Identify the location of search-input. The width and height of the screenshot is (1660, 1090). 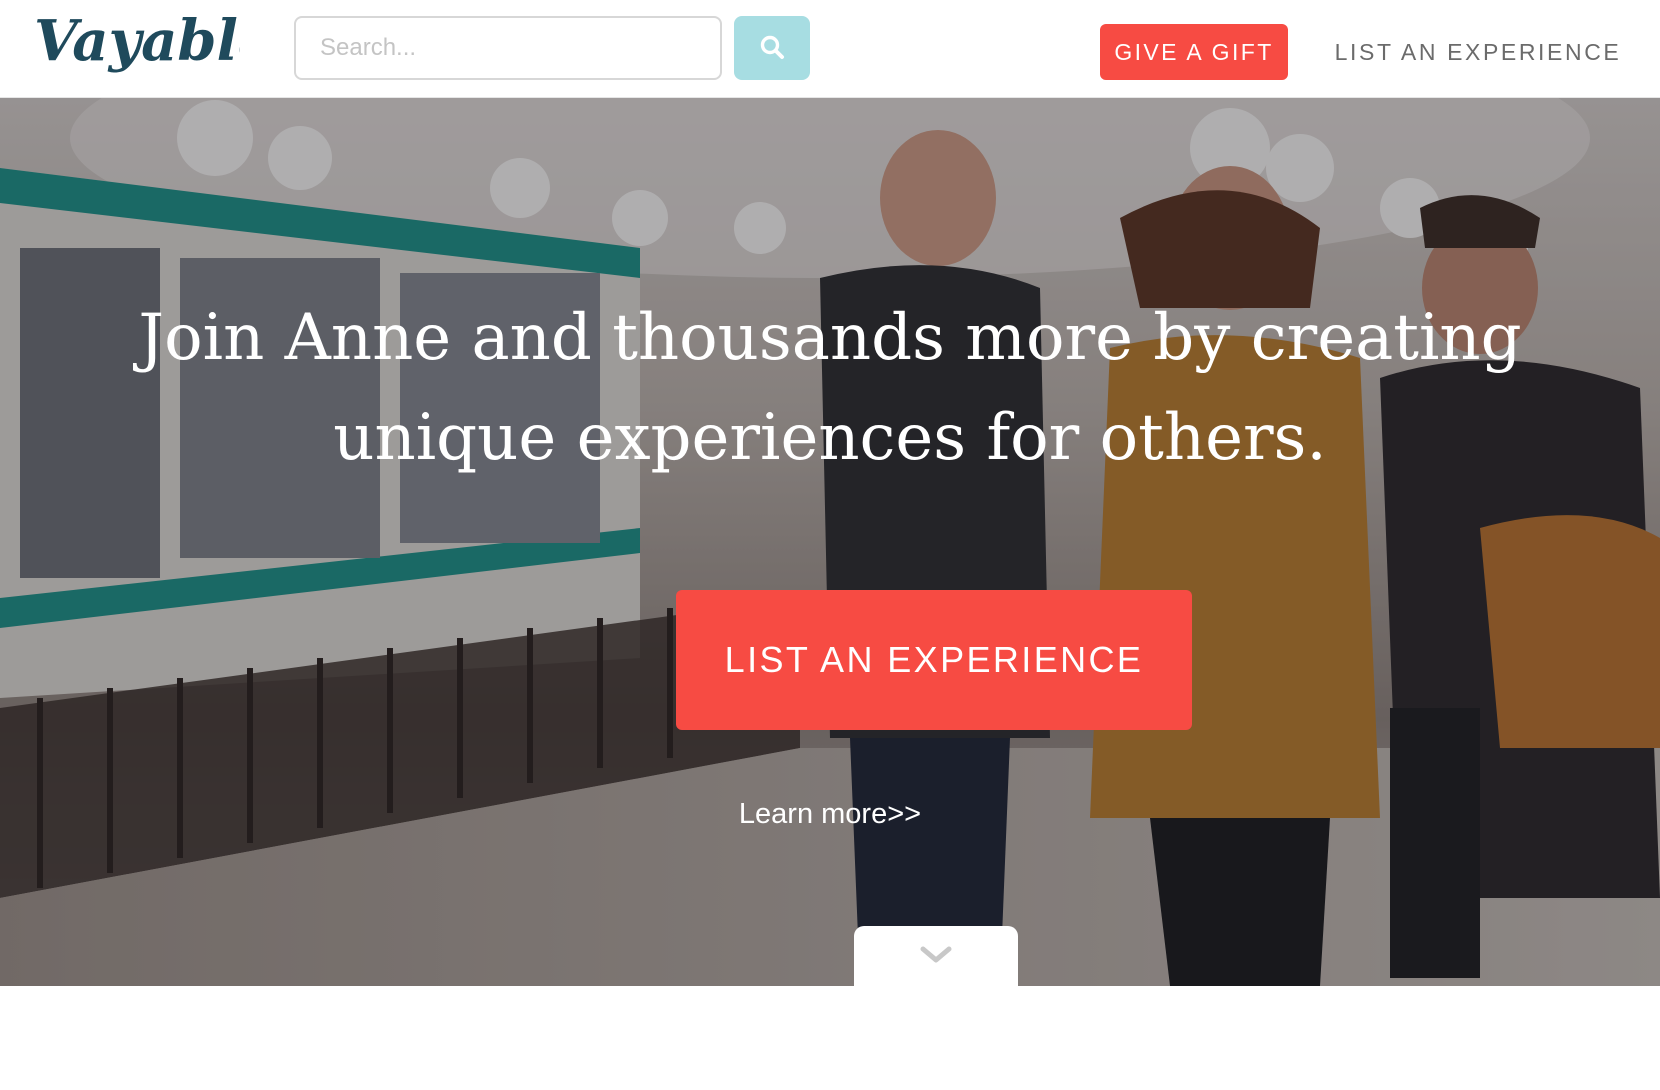
(508, 48).